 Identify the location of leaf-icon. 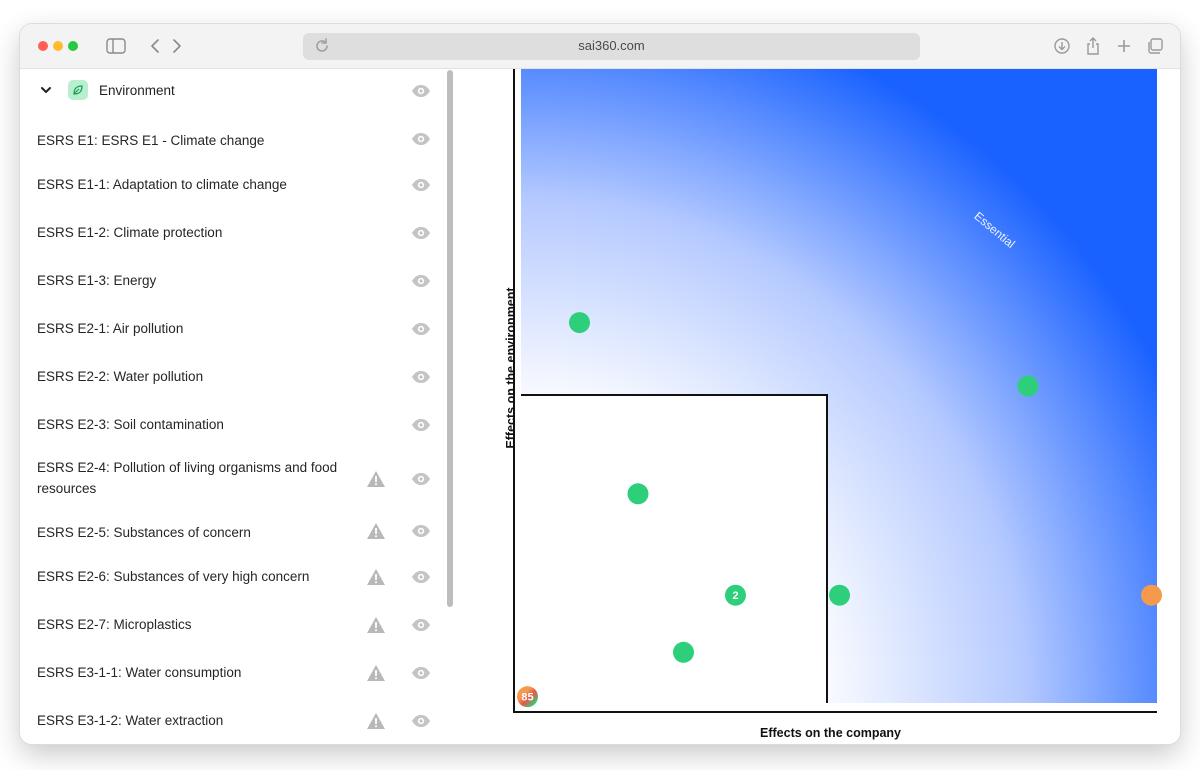
(78, 90).